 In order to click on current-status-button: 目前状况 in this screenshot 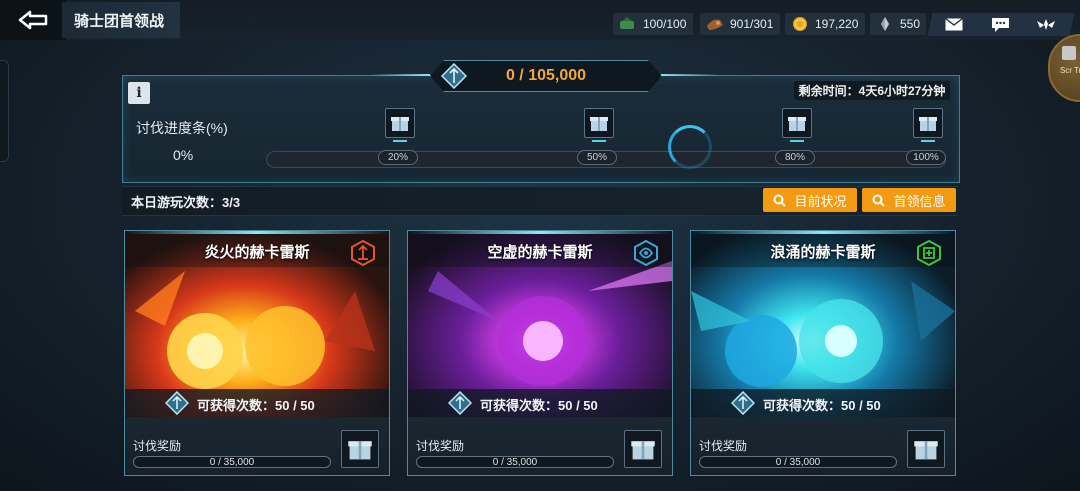, I will do `click(810, 200)`.